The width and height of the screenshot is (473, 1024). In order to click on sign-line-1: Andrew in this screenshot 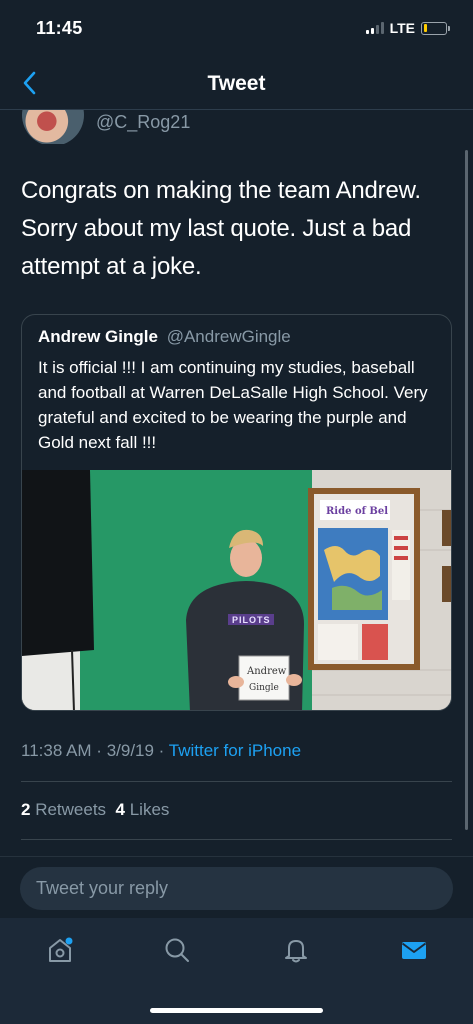, I will do `click(266, 671)`.